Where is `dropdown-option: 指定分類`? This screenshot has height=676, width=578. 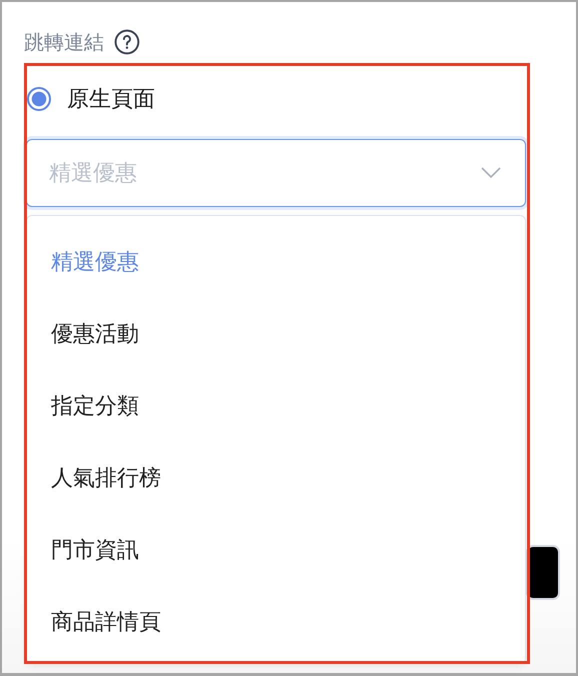 dropdown-option: 指定分類 is located at coordinates (276, 407).